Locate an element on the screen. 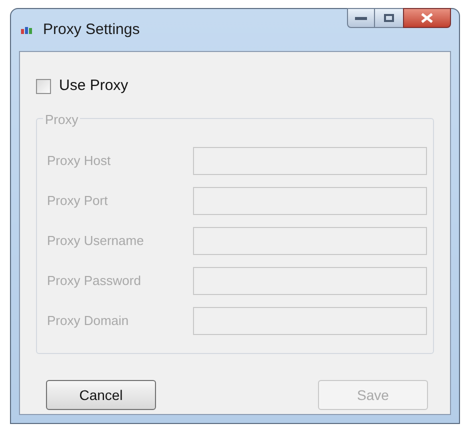 The height and width of the screenshot is (430, 464). field-label: Proxy Username is located at coordinates (96, 241).